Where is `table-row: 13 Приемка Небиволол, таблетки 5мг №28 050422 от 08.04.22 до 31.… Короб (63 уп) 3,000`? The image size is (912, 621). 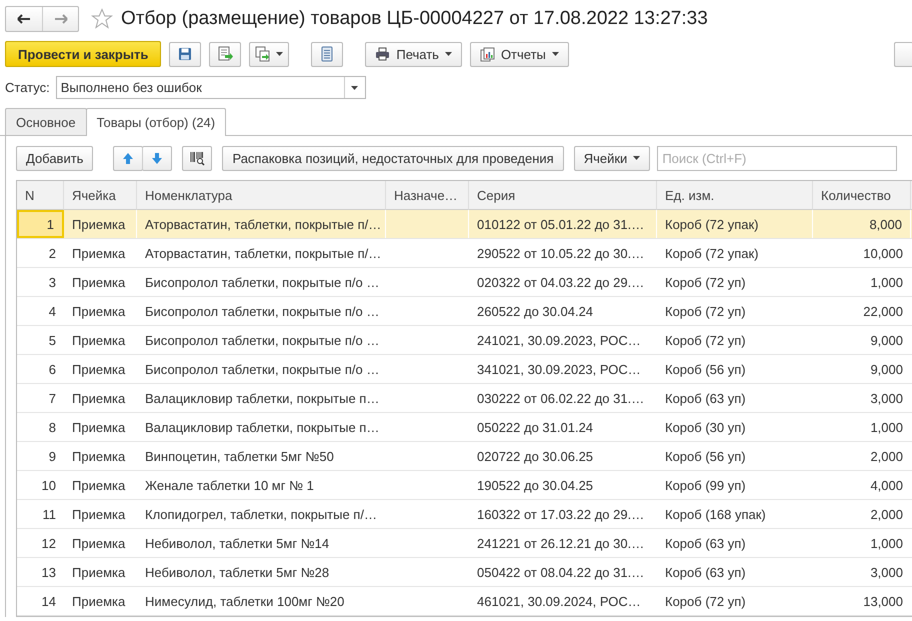 table-row: 13 Приемка Небиволол, таблетки 5мг №28 050422 от 08.04.22 до 31.… Короб (63 уп) 3,000 is located at coordinates (464, 572).